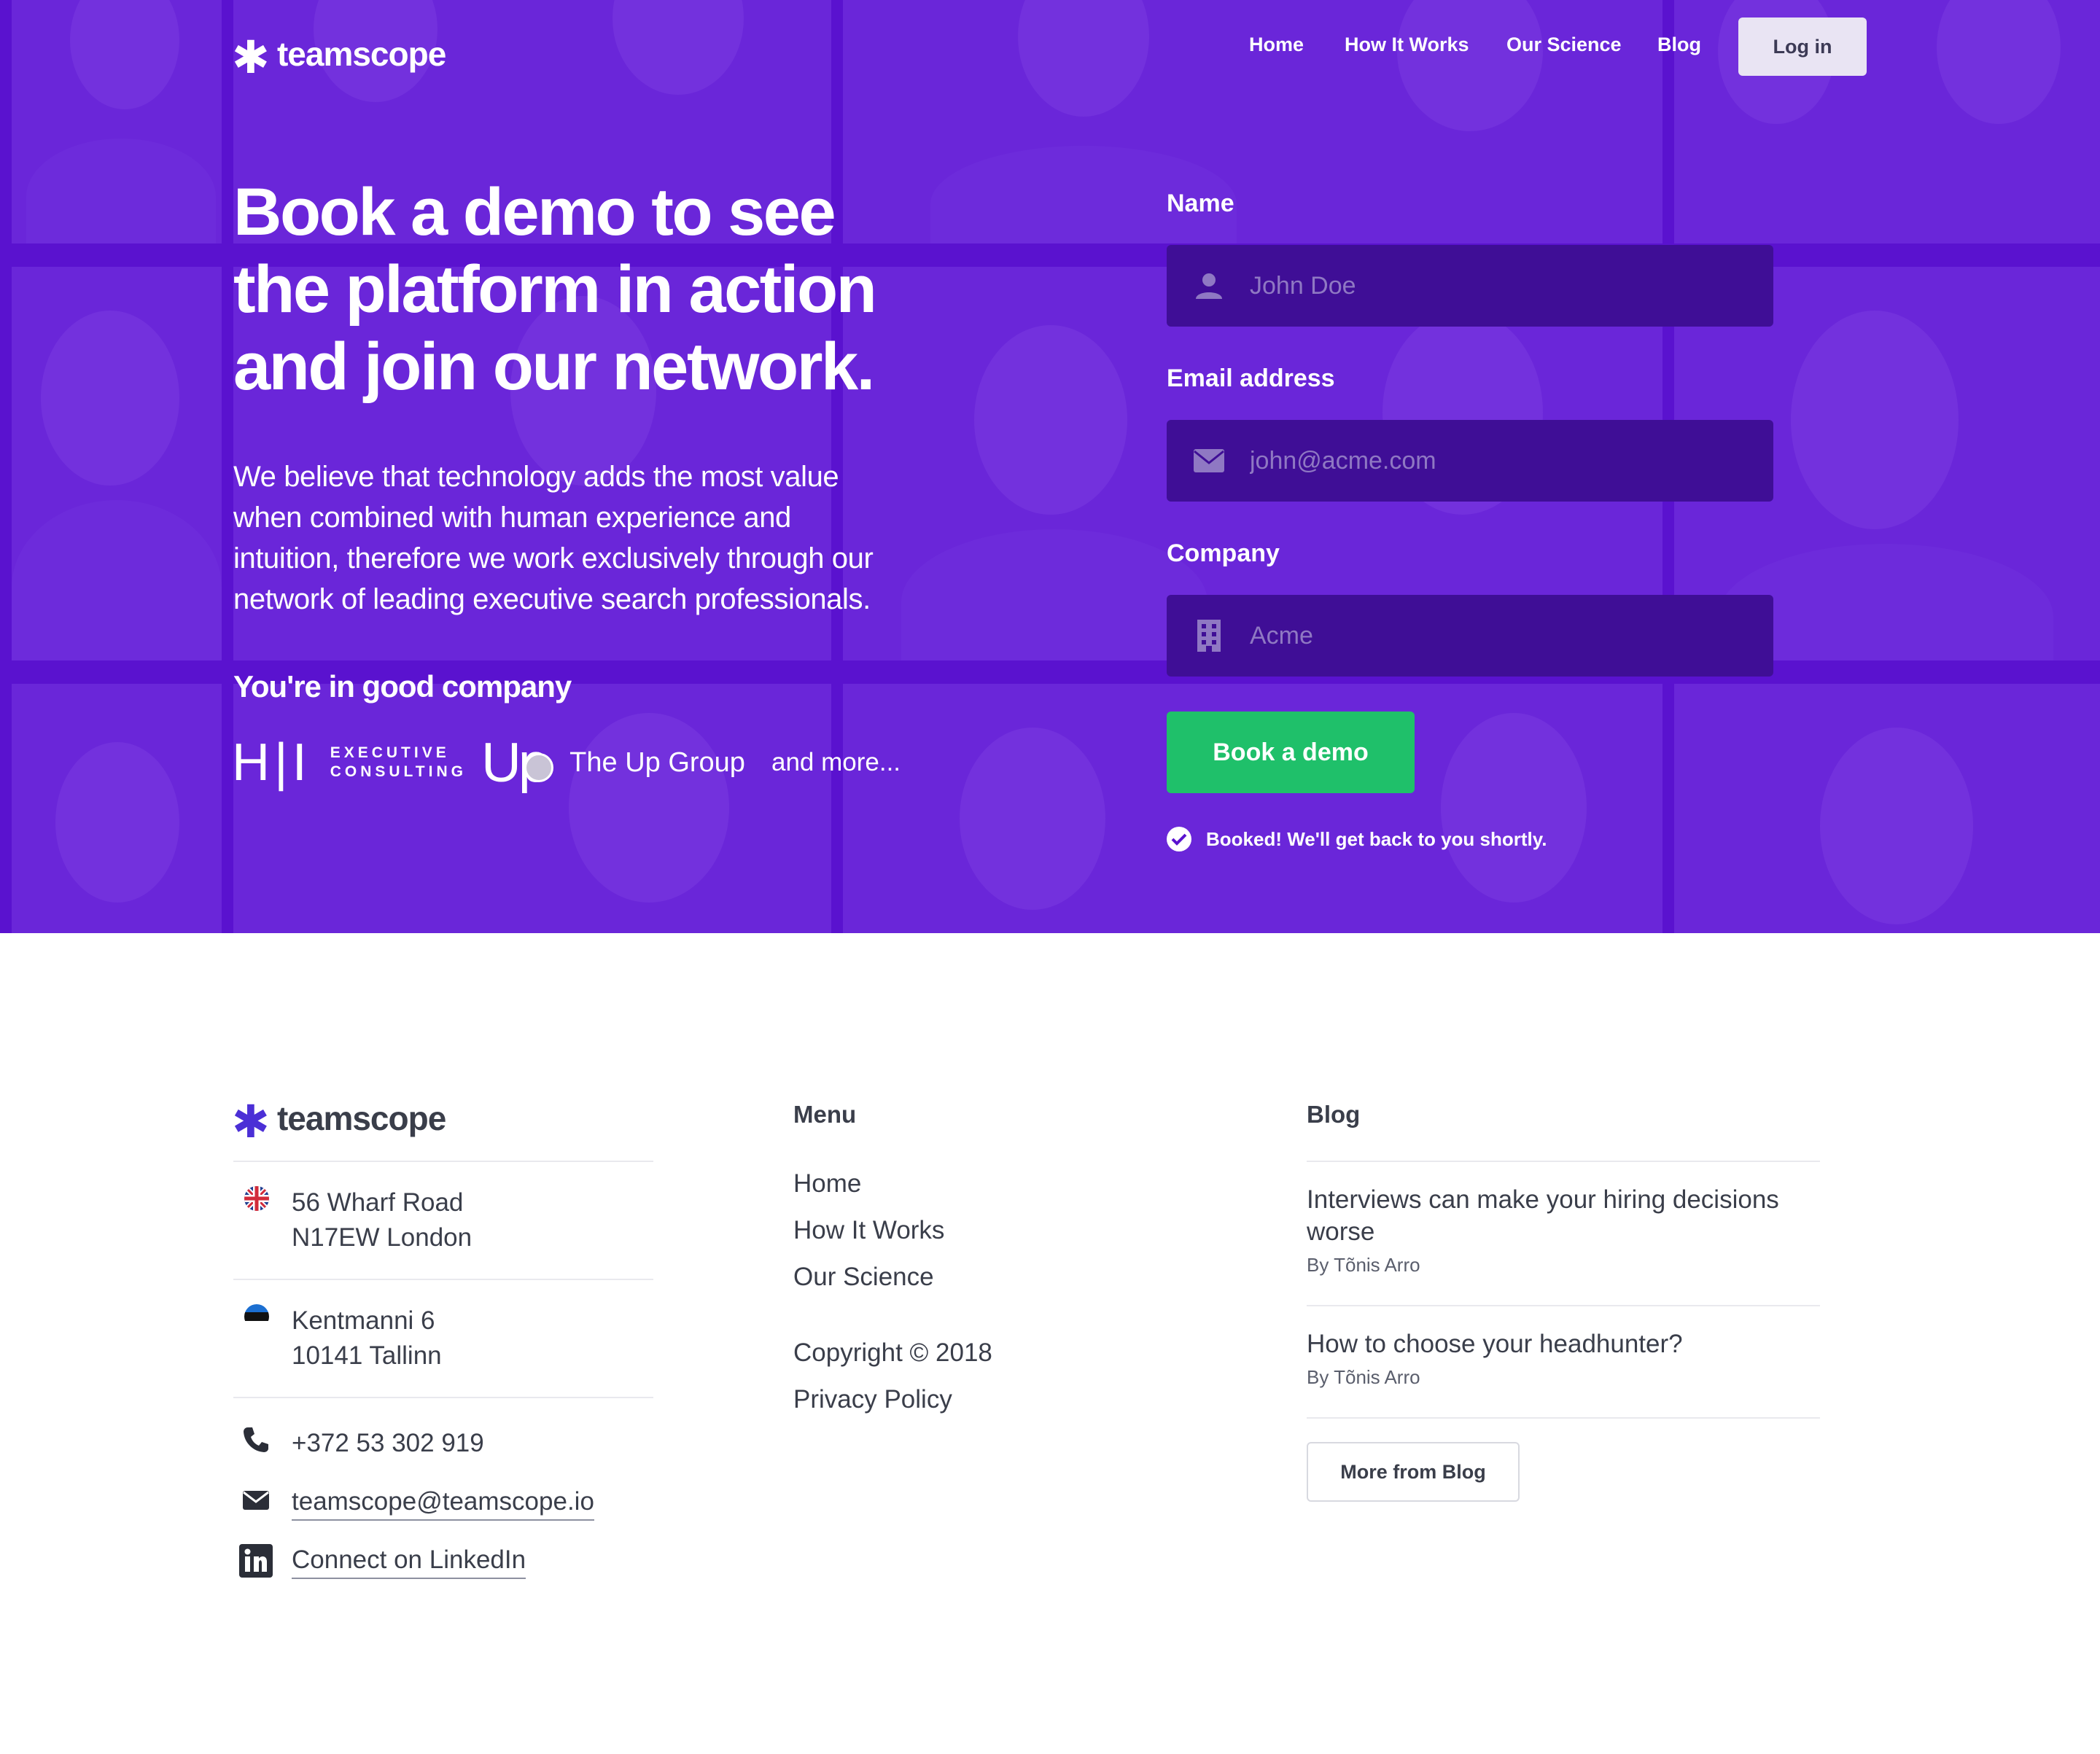 The image size is (2100, 1754). What do you see at coordinates (1251, 378) in the screenshot?
I see `email-label: Email address` at bounding box center [1251, 378].